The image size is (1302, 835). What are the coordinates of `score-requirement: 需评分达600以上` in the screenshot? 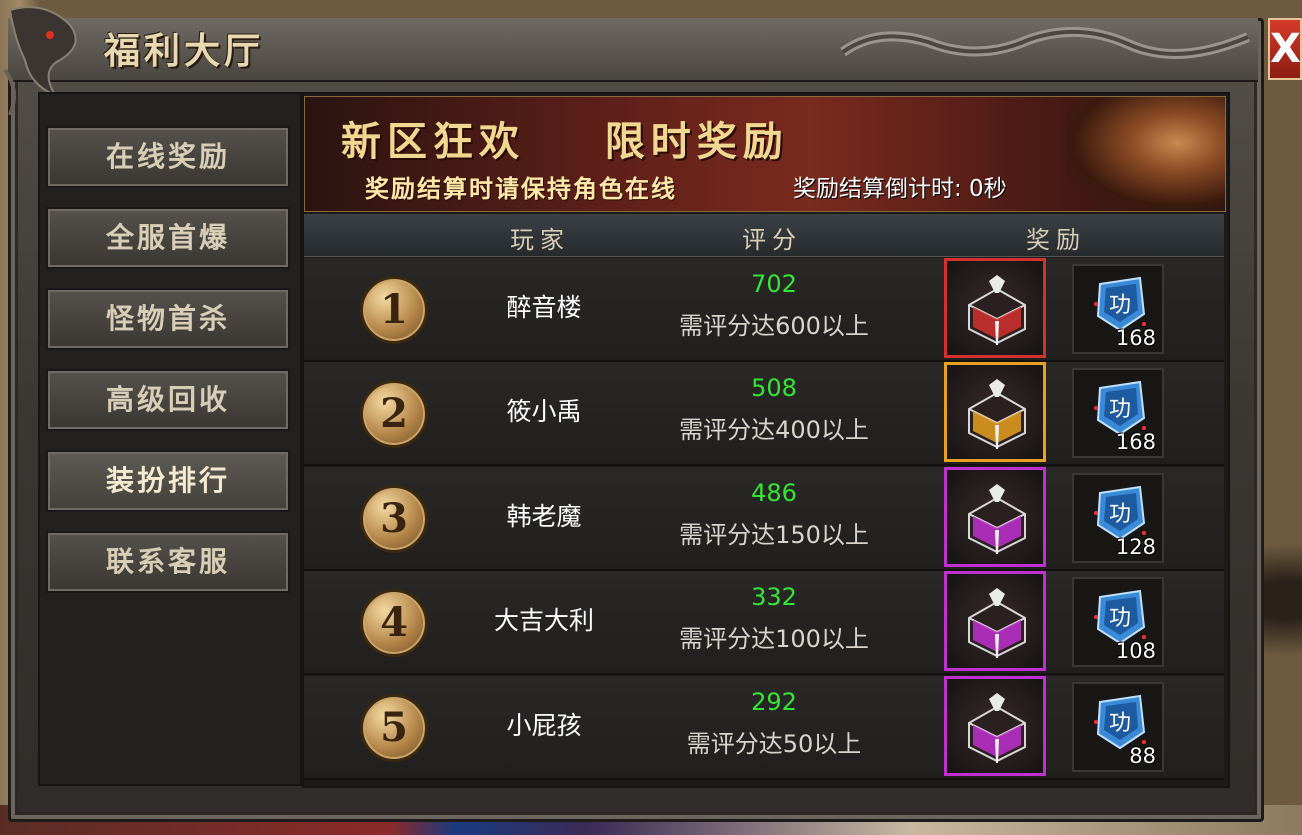 It's located at (774, 326).